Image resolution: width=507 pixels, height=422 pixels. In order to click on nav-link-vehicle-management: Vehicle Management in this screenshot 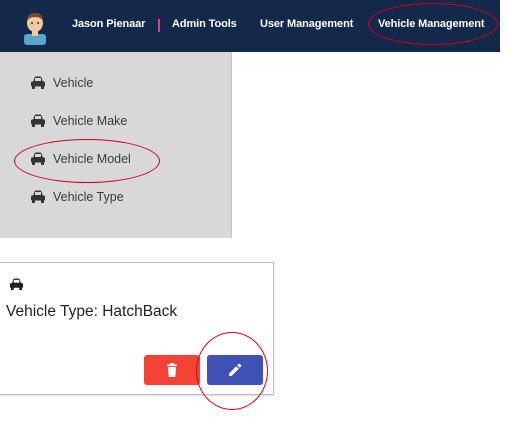, I will do `click(431, 24)`.